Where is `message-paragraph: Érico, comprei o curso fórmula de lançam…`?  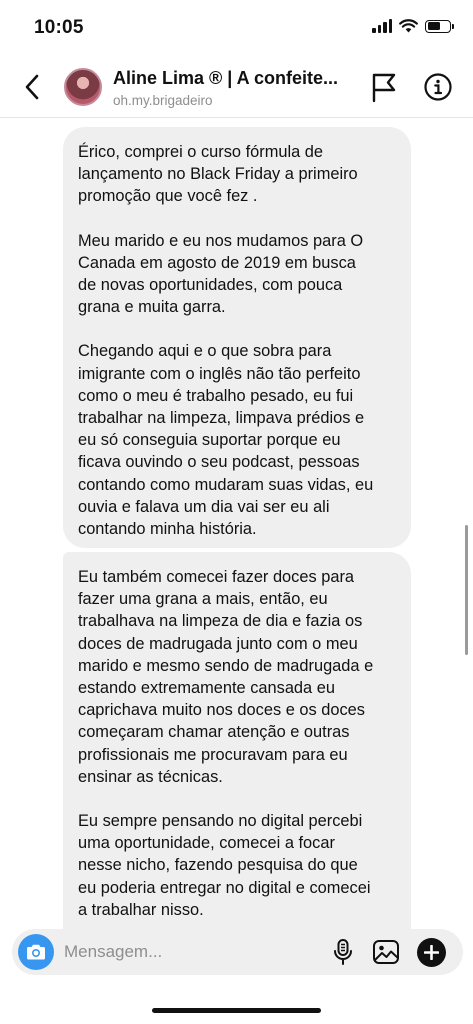
message-paragraph: Érico, comprei o curso fórmula de lançam… is located at coordinates (218, 174).